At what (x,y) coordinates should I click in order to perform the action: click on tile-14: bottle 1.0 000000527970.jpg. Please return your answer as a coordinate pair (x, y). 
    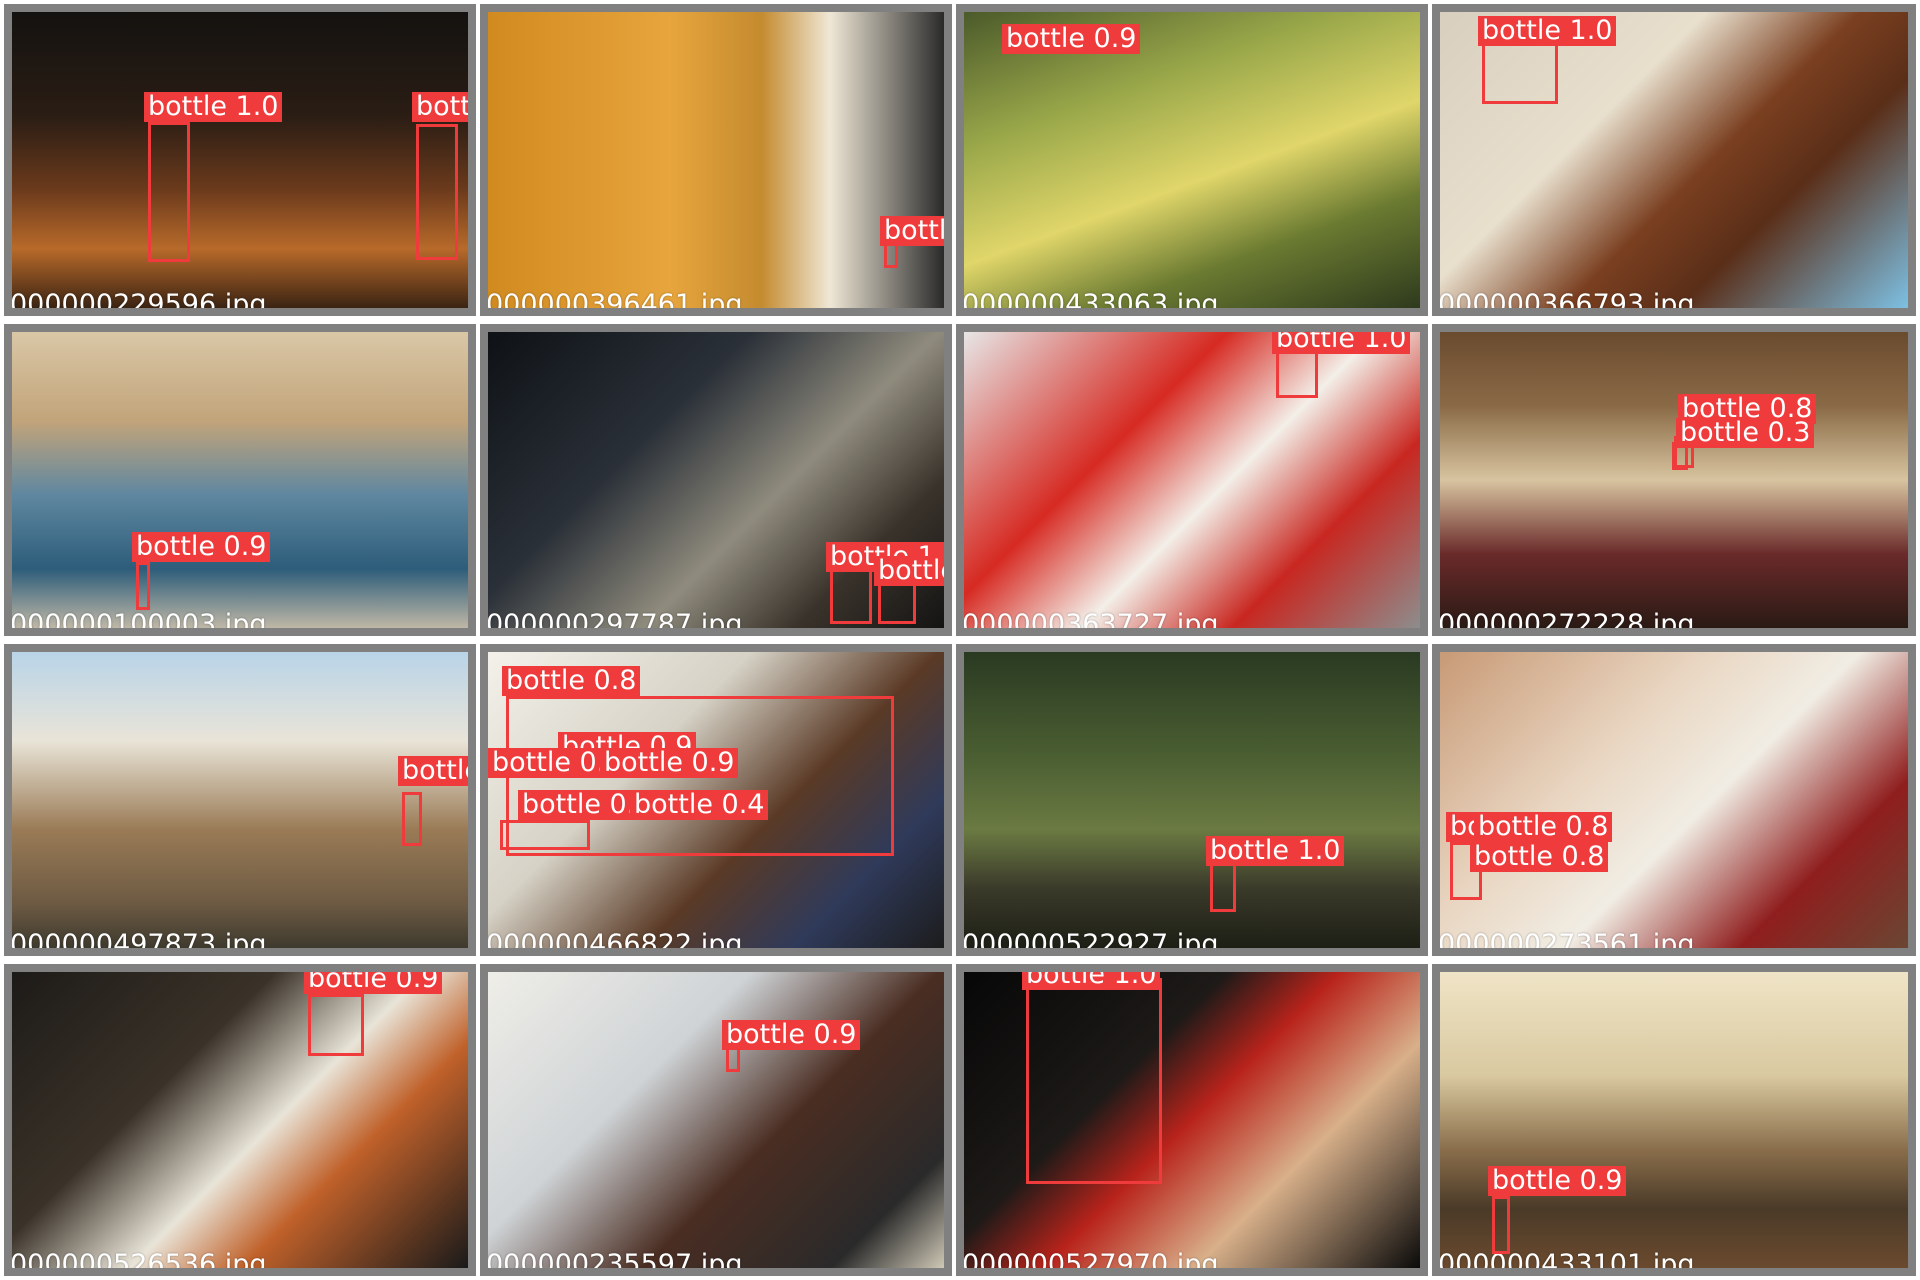
    Looking at the image, I should click on (1192, 1120).